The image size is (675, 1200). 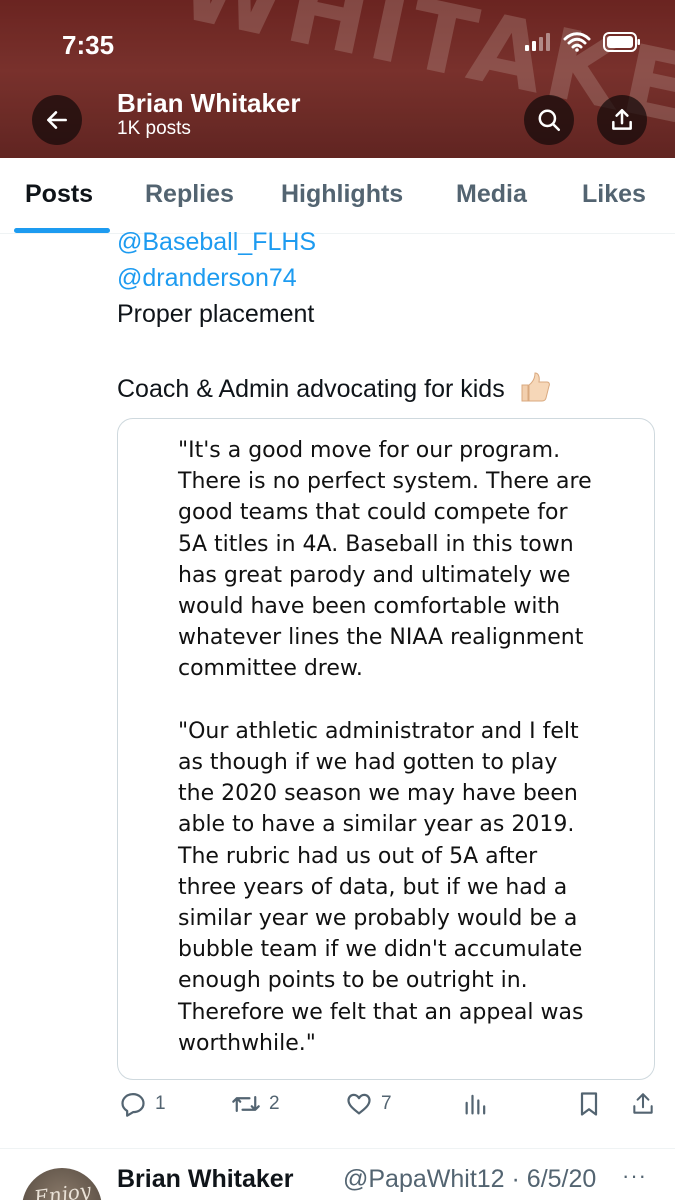 What do you see at coordinates (337, 1110) in the screenshot?
I see `tweet-action-bar: 1 2 7` at bounding box center [337, 1110].